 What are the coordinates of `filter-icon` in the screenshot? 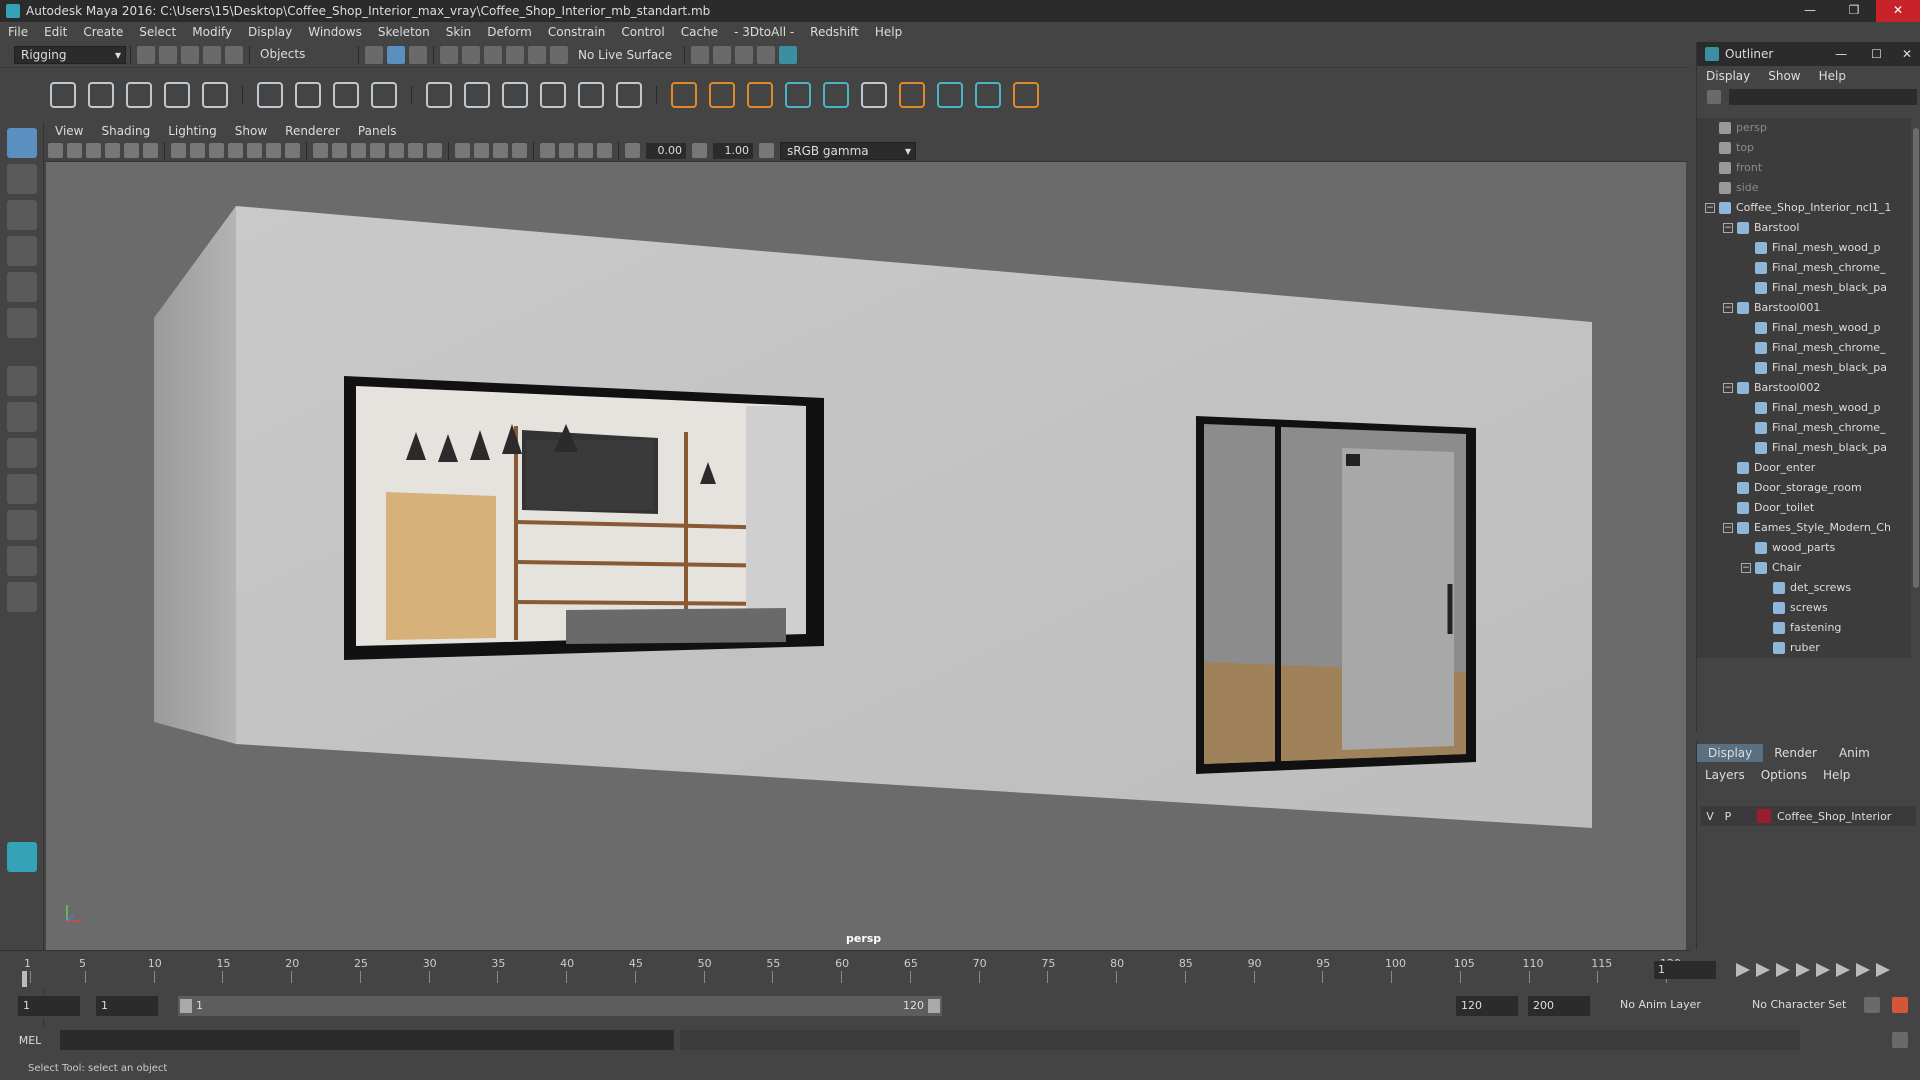 It's located at (1714, 97).